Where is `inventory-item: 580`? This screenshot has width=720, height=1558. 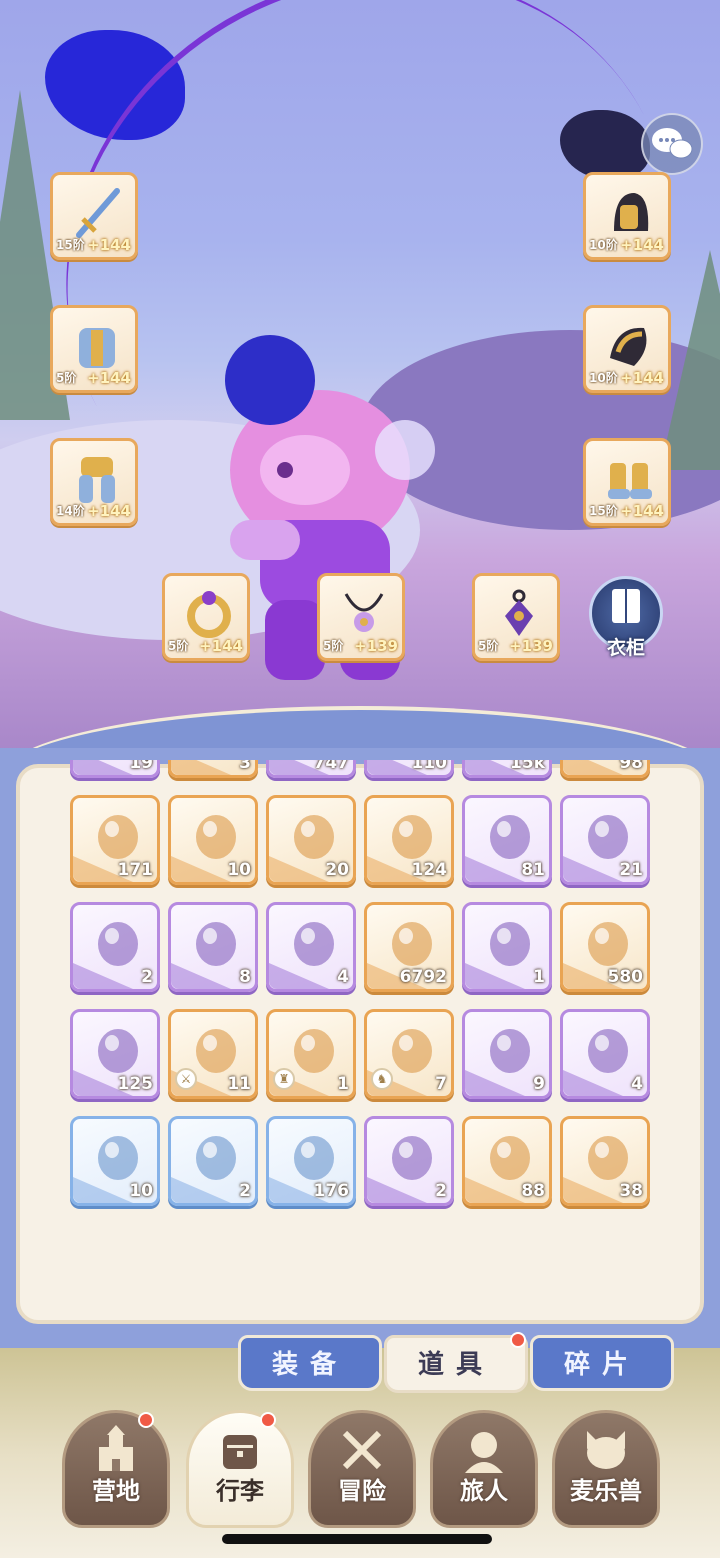 inventory-item: 580 is located at coordinates (605, 947).